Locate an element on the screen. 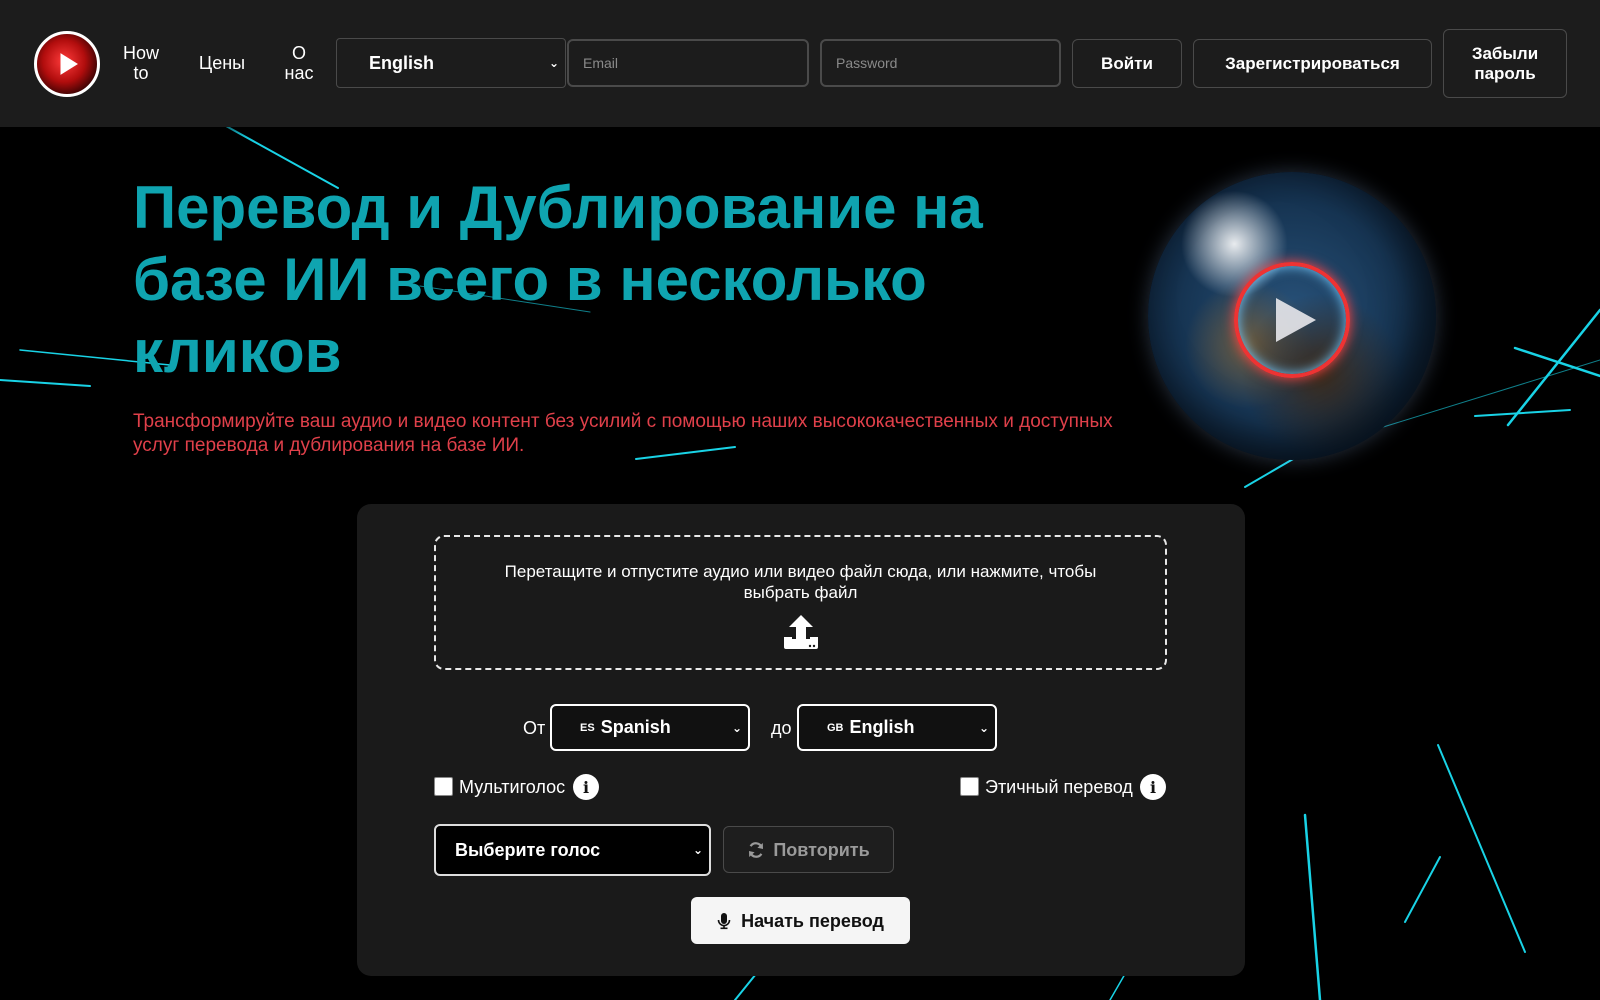 The image size is (1600, 1000). repeat-button: Повторить is located at coordinates (808, 849).